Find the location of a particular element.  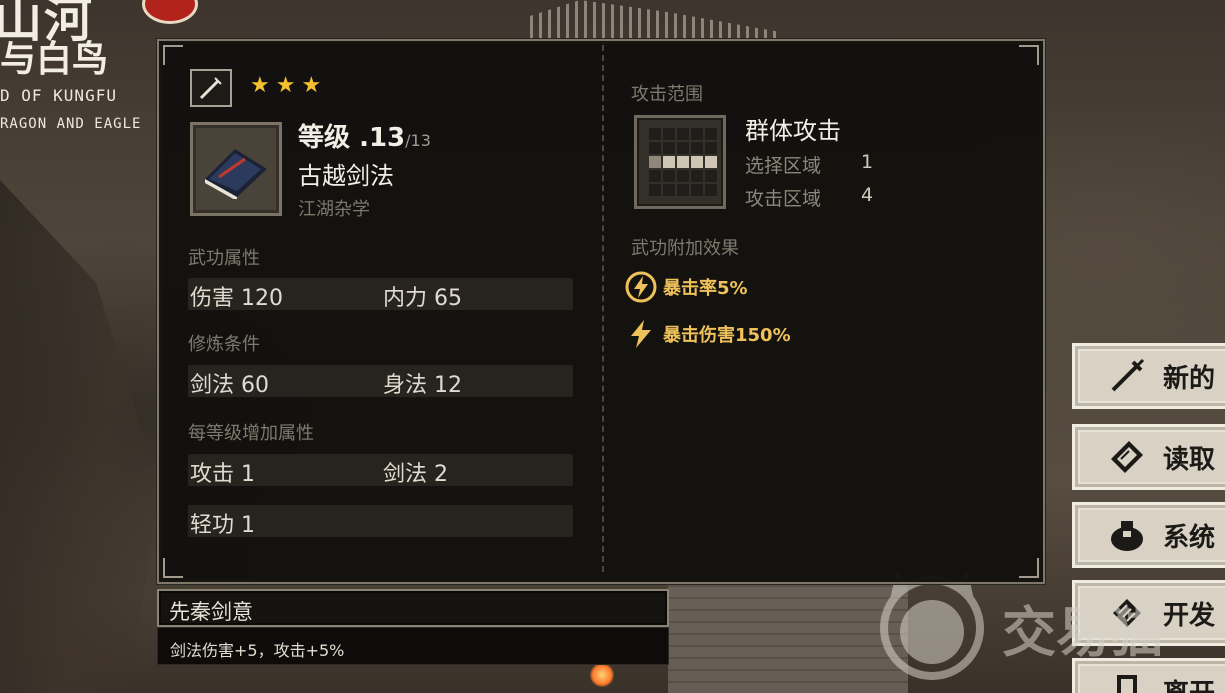

logo-seal-icon is located at coordinates (170, 12).